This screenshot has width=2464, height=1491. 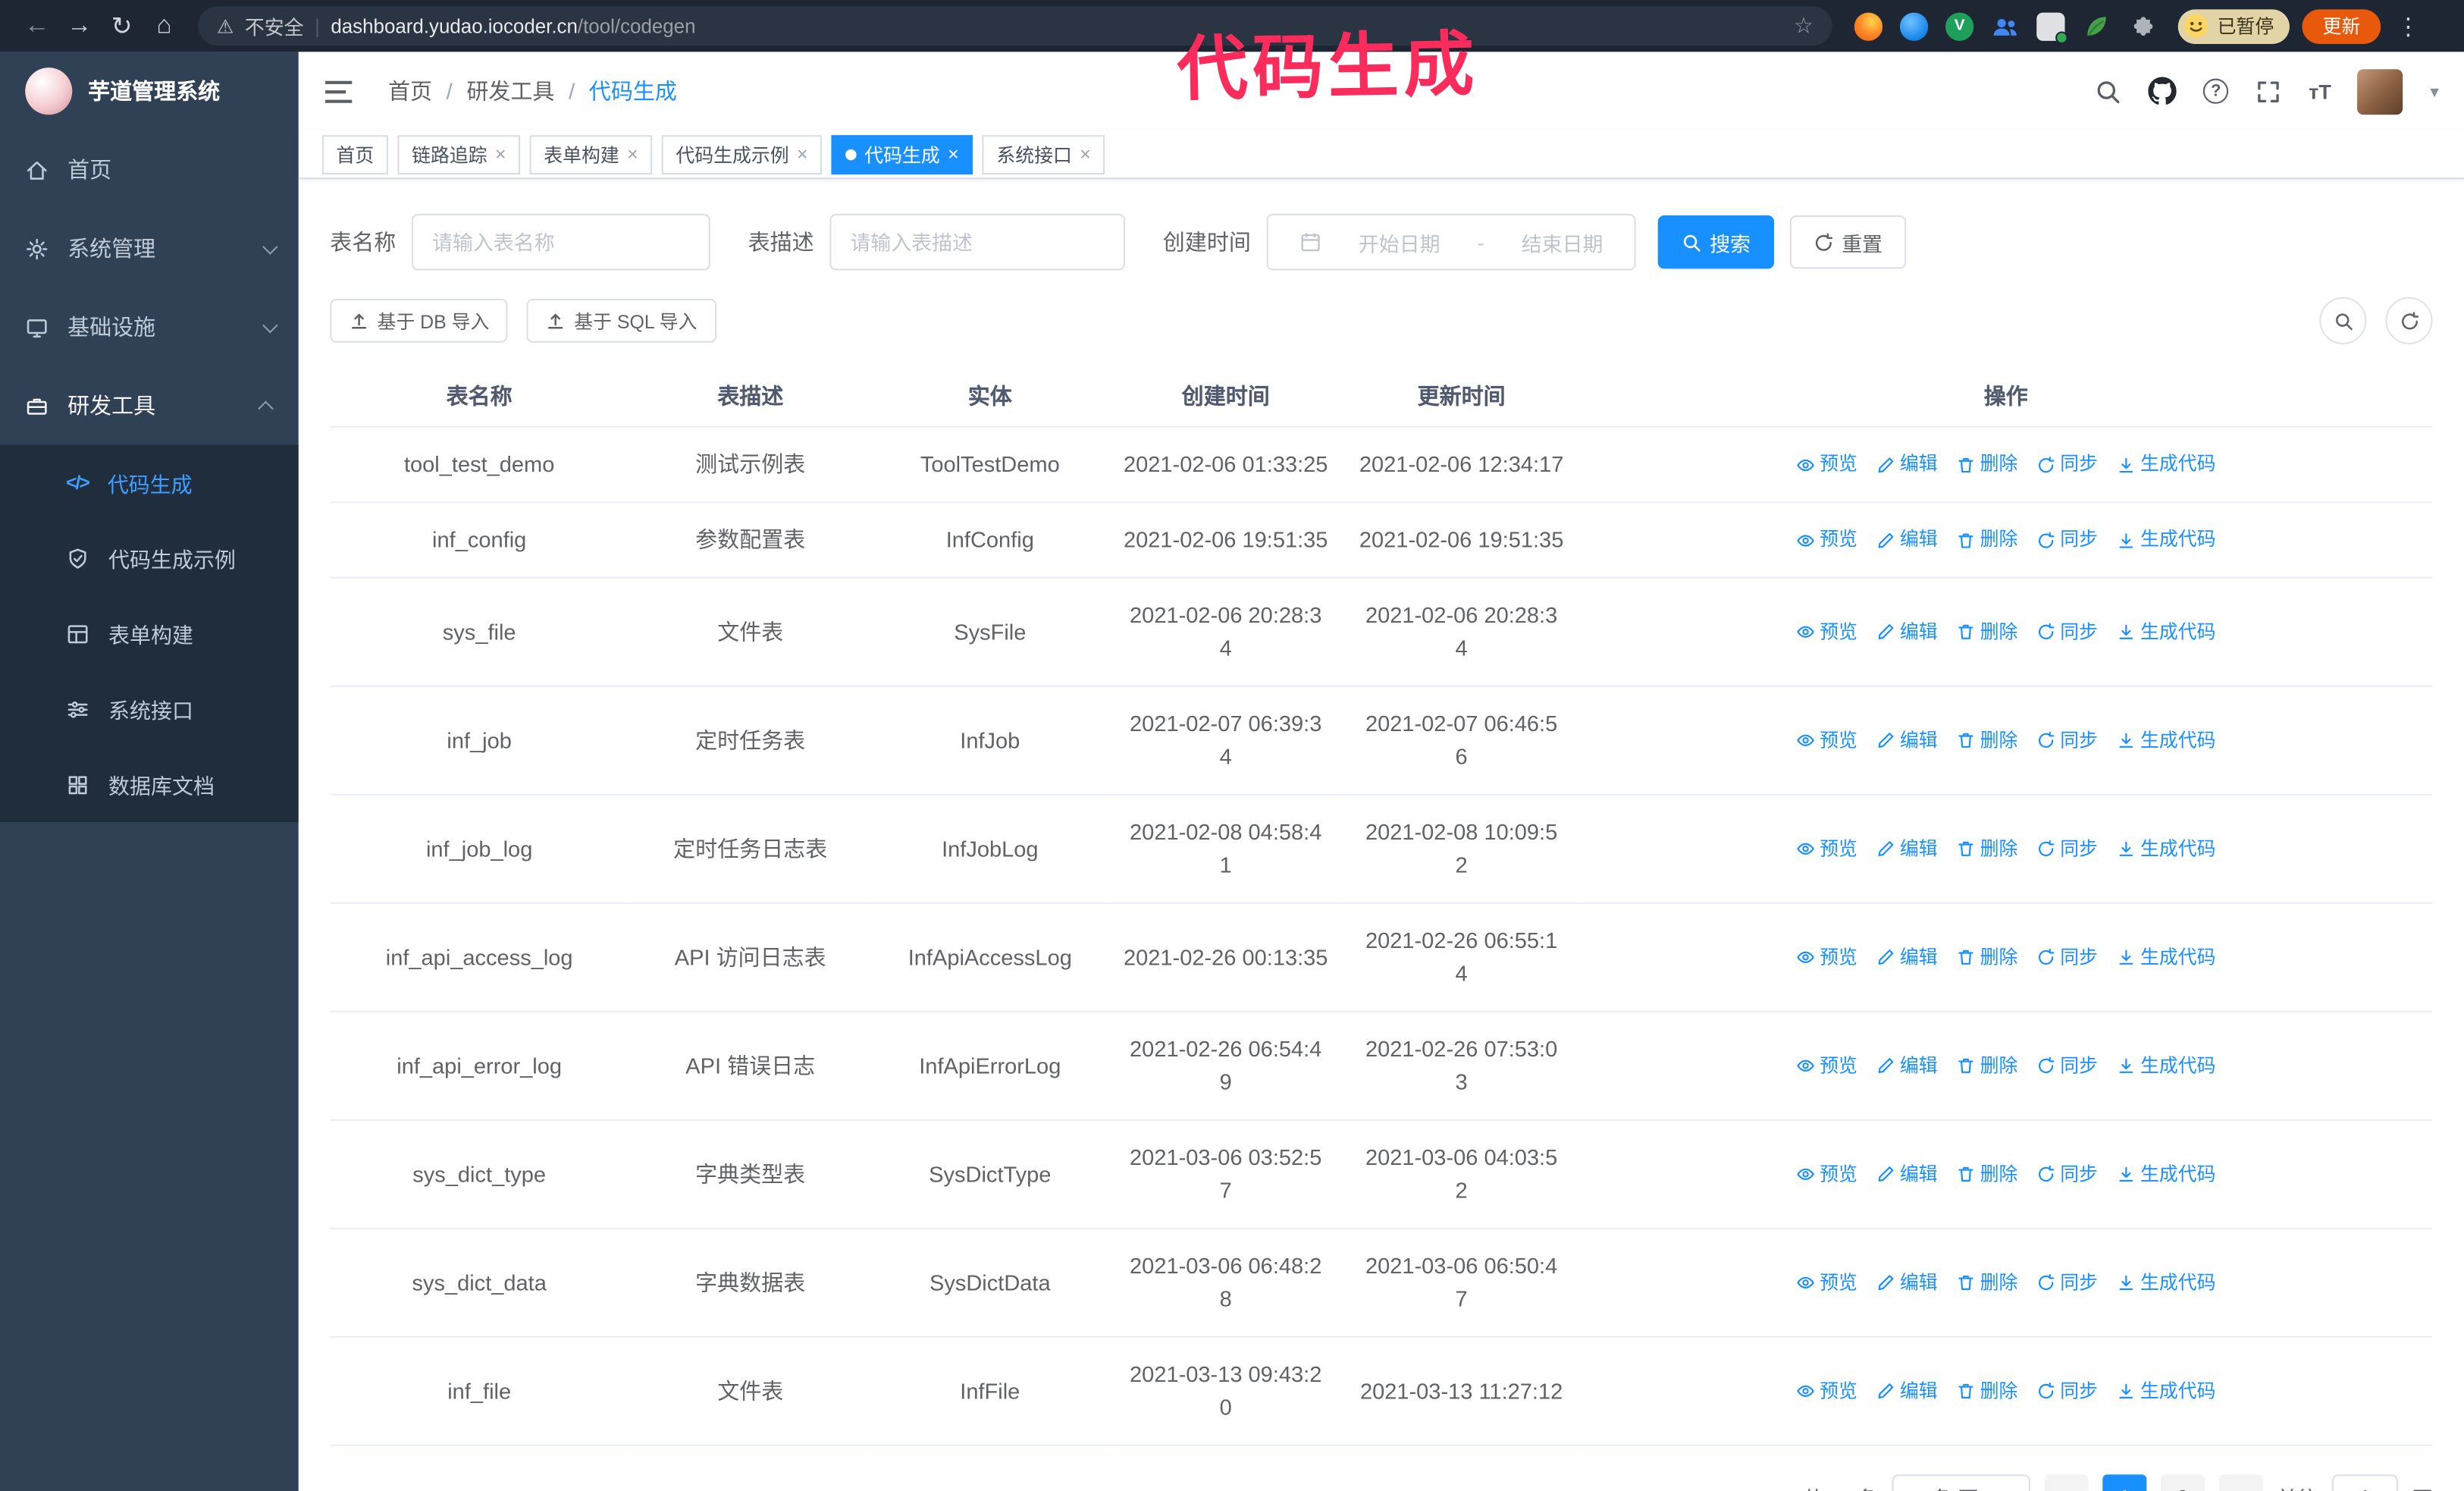 What do you see at coordinates (2240, 1482) in the screenshot?
I see `next-page-button: ›` at bounding box center [2240, 1482].